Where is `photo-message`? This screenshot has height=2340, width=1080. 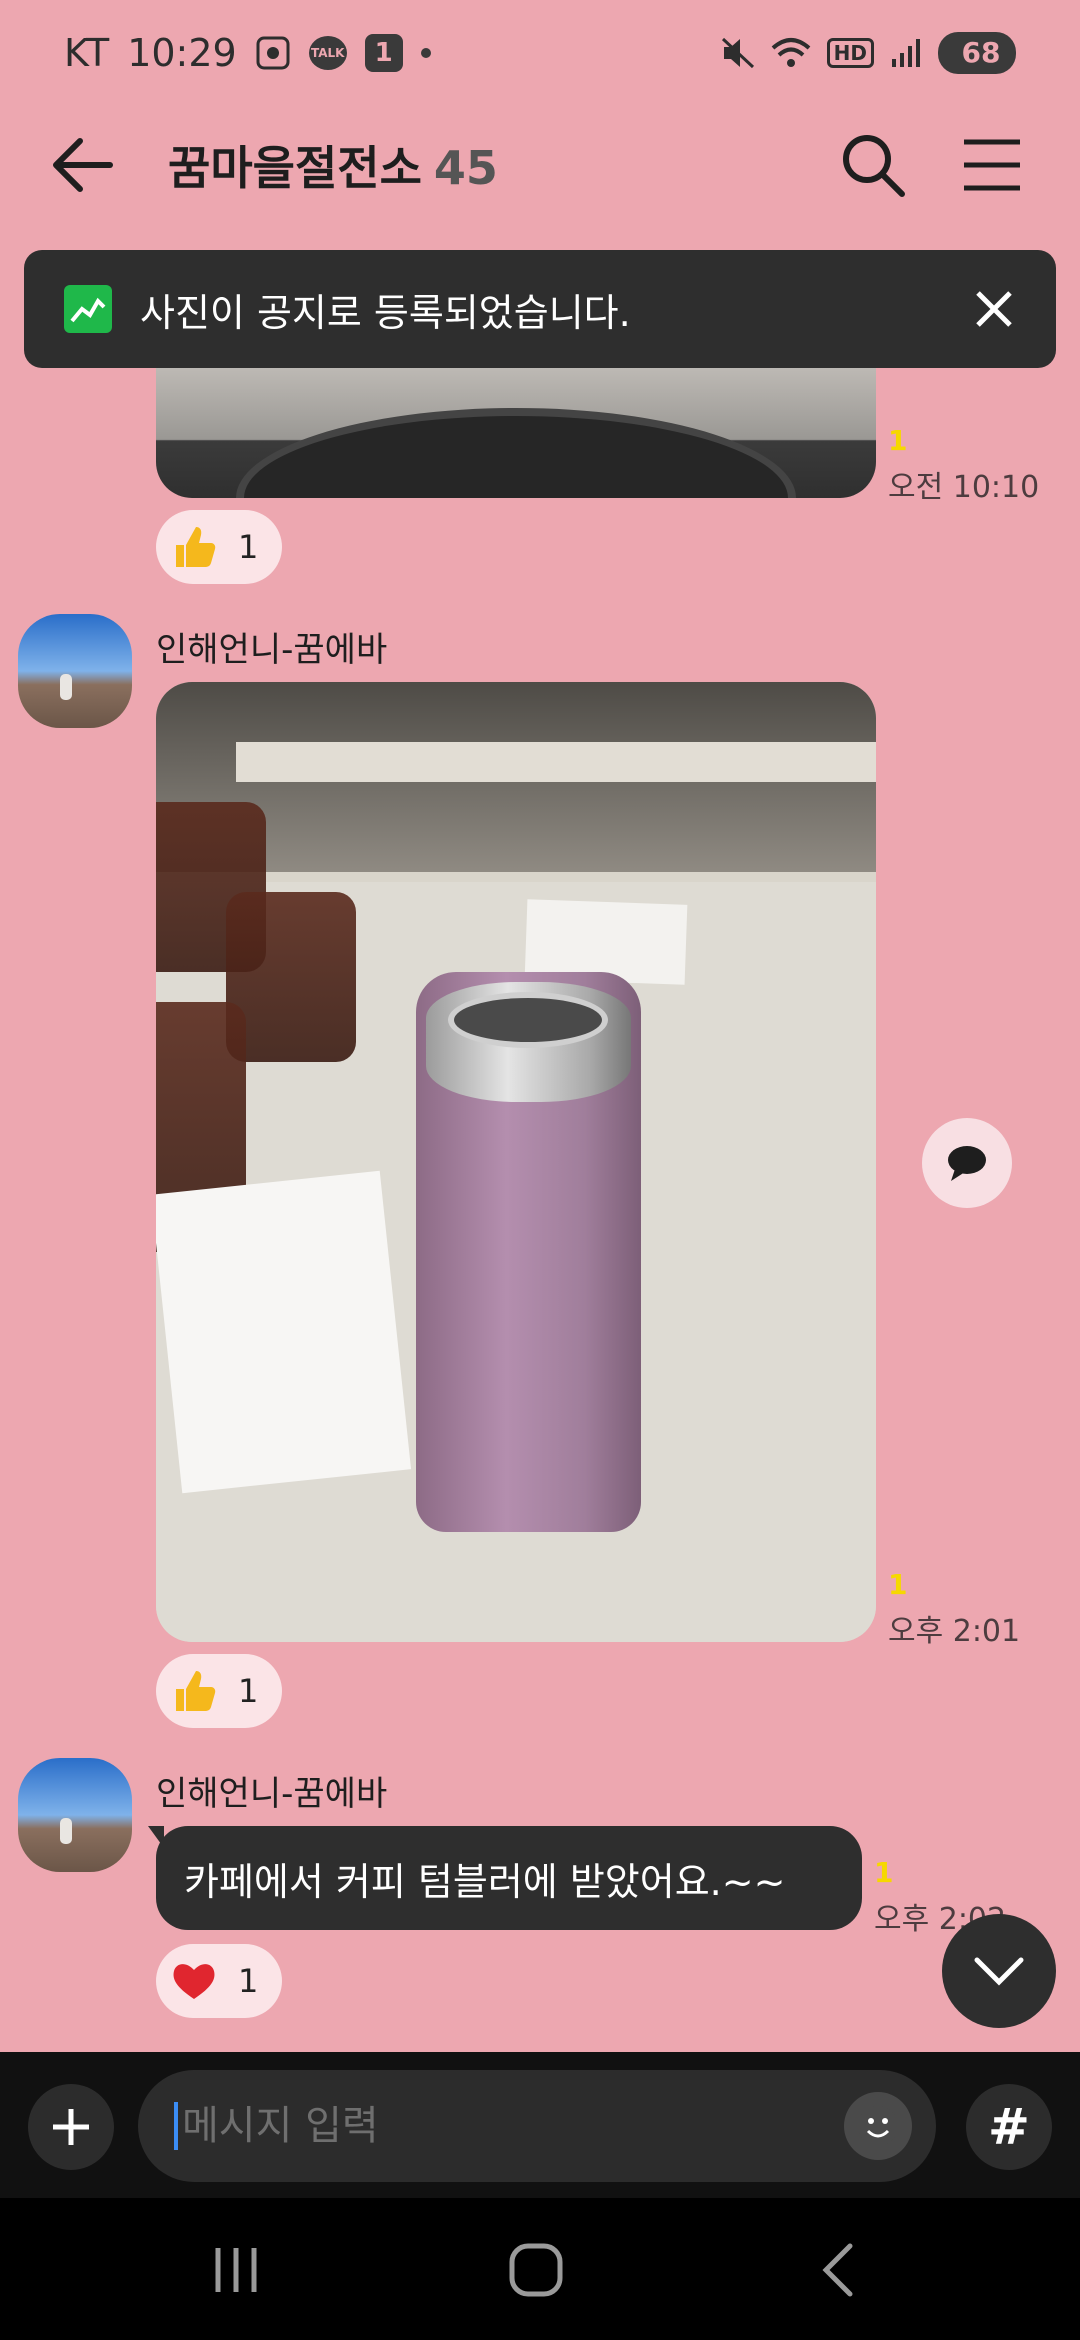
photo-message is located at coordinates (516, 433).